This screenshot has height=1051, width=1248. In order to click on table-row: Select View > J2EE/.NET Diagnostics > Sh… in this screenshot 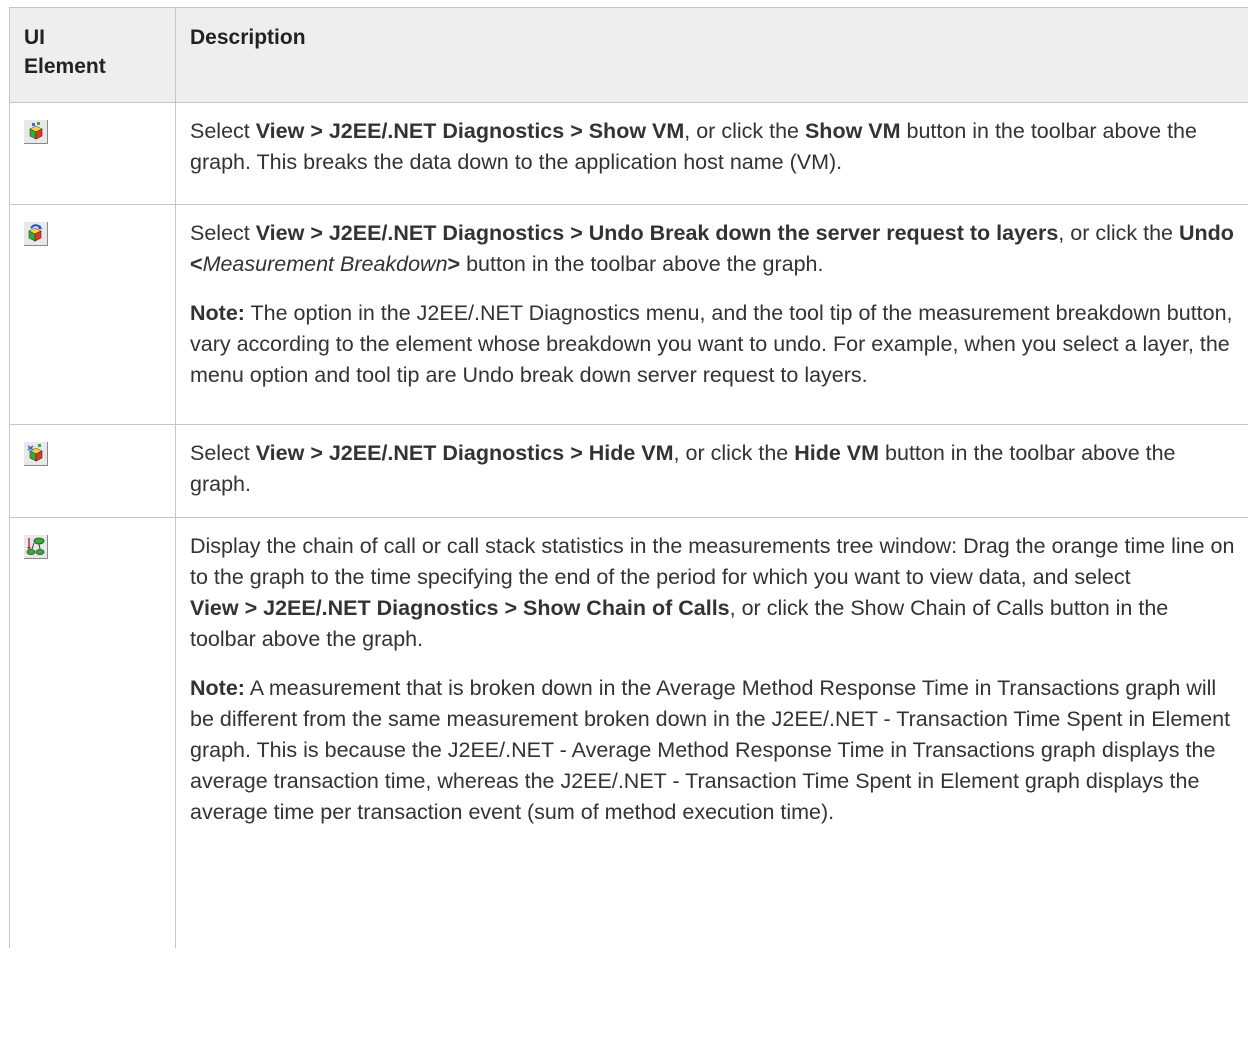, I will do `click(629, 154)`.